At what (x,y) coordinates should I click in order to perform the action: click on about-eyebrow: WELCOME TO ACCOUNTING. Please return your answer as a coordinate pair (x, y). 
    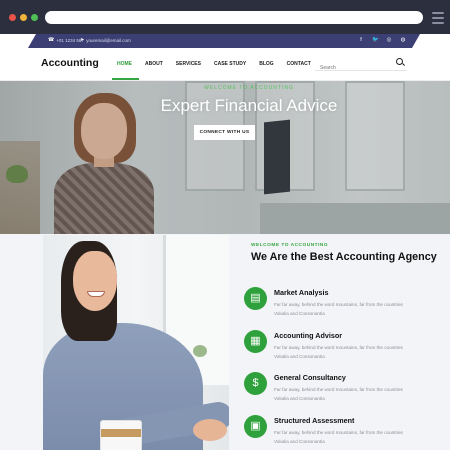
    Looking at the image, I should click on (290, 245).